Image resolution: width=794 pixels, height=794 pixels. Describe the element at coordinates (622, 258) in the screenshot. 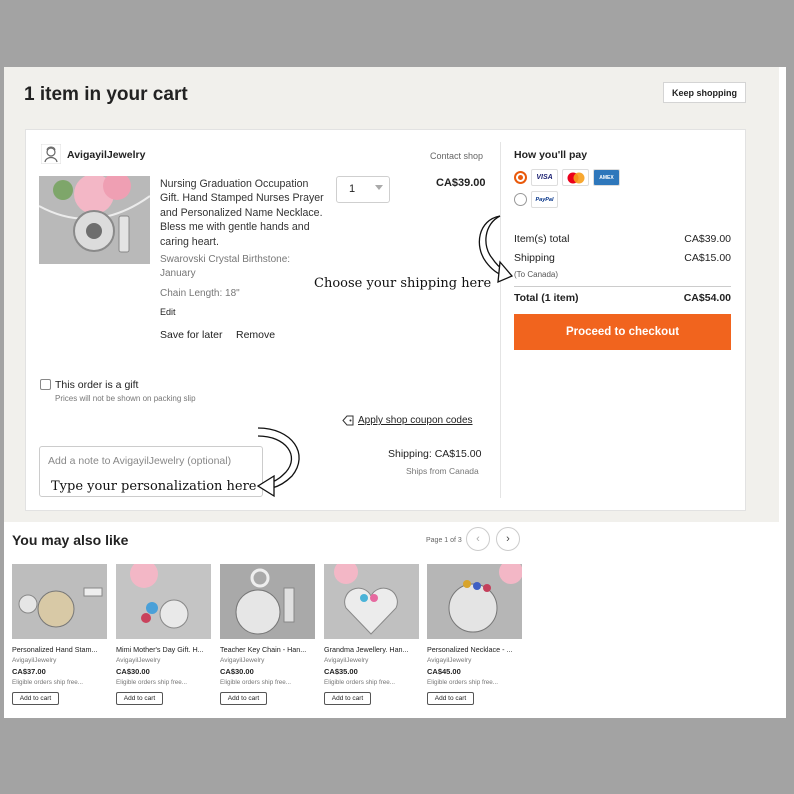

I see `shipping-row: Shipping CA$15.00` at that location.